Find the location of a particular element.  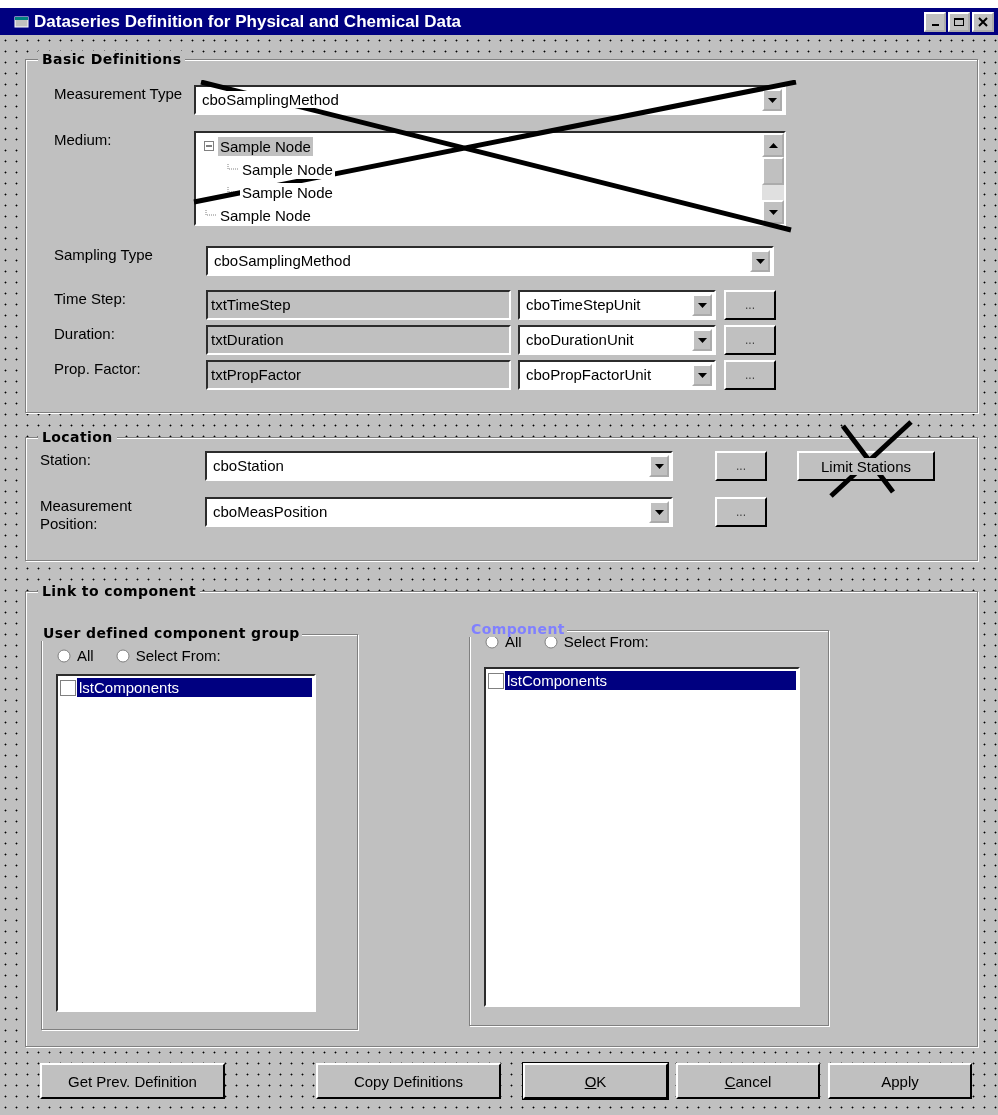

dialog-button: Get Prev. Definition is located at coordinates (132, 1081).